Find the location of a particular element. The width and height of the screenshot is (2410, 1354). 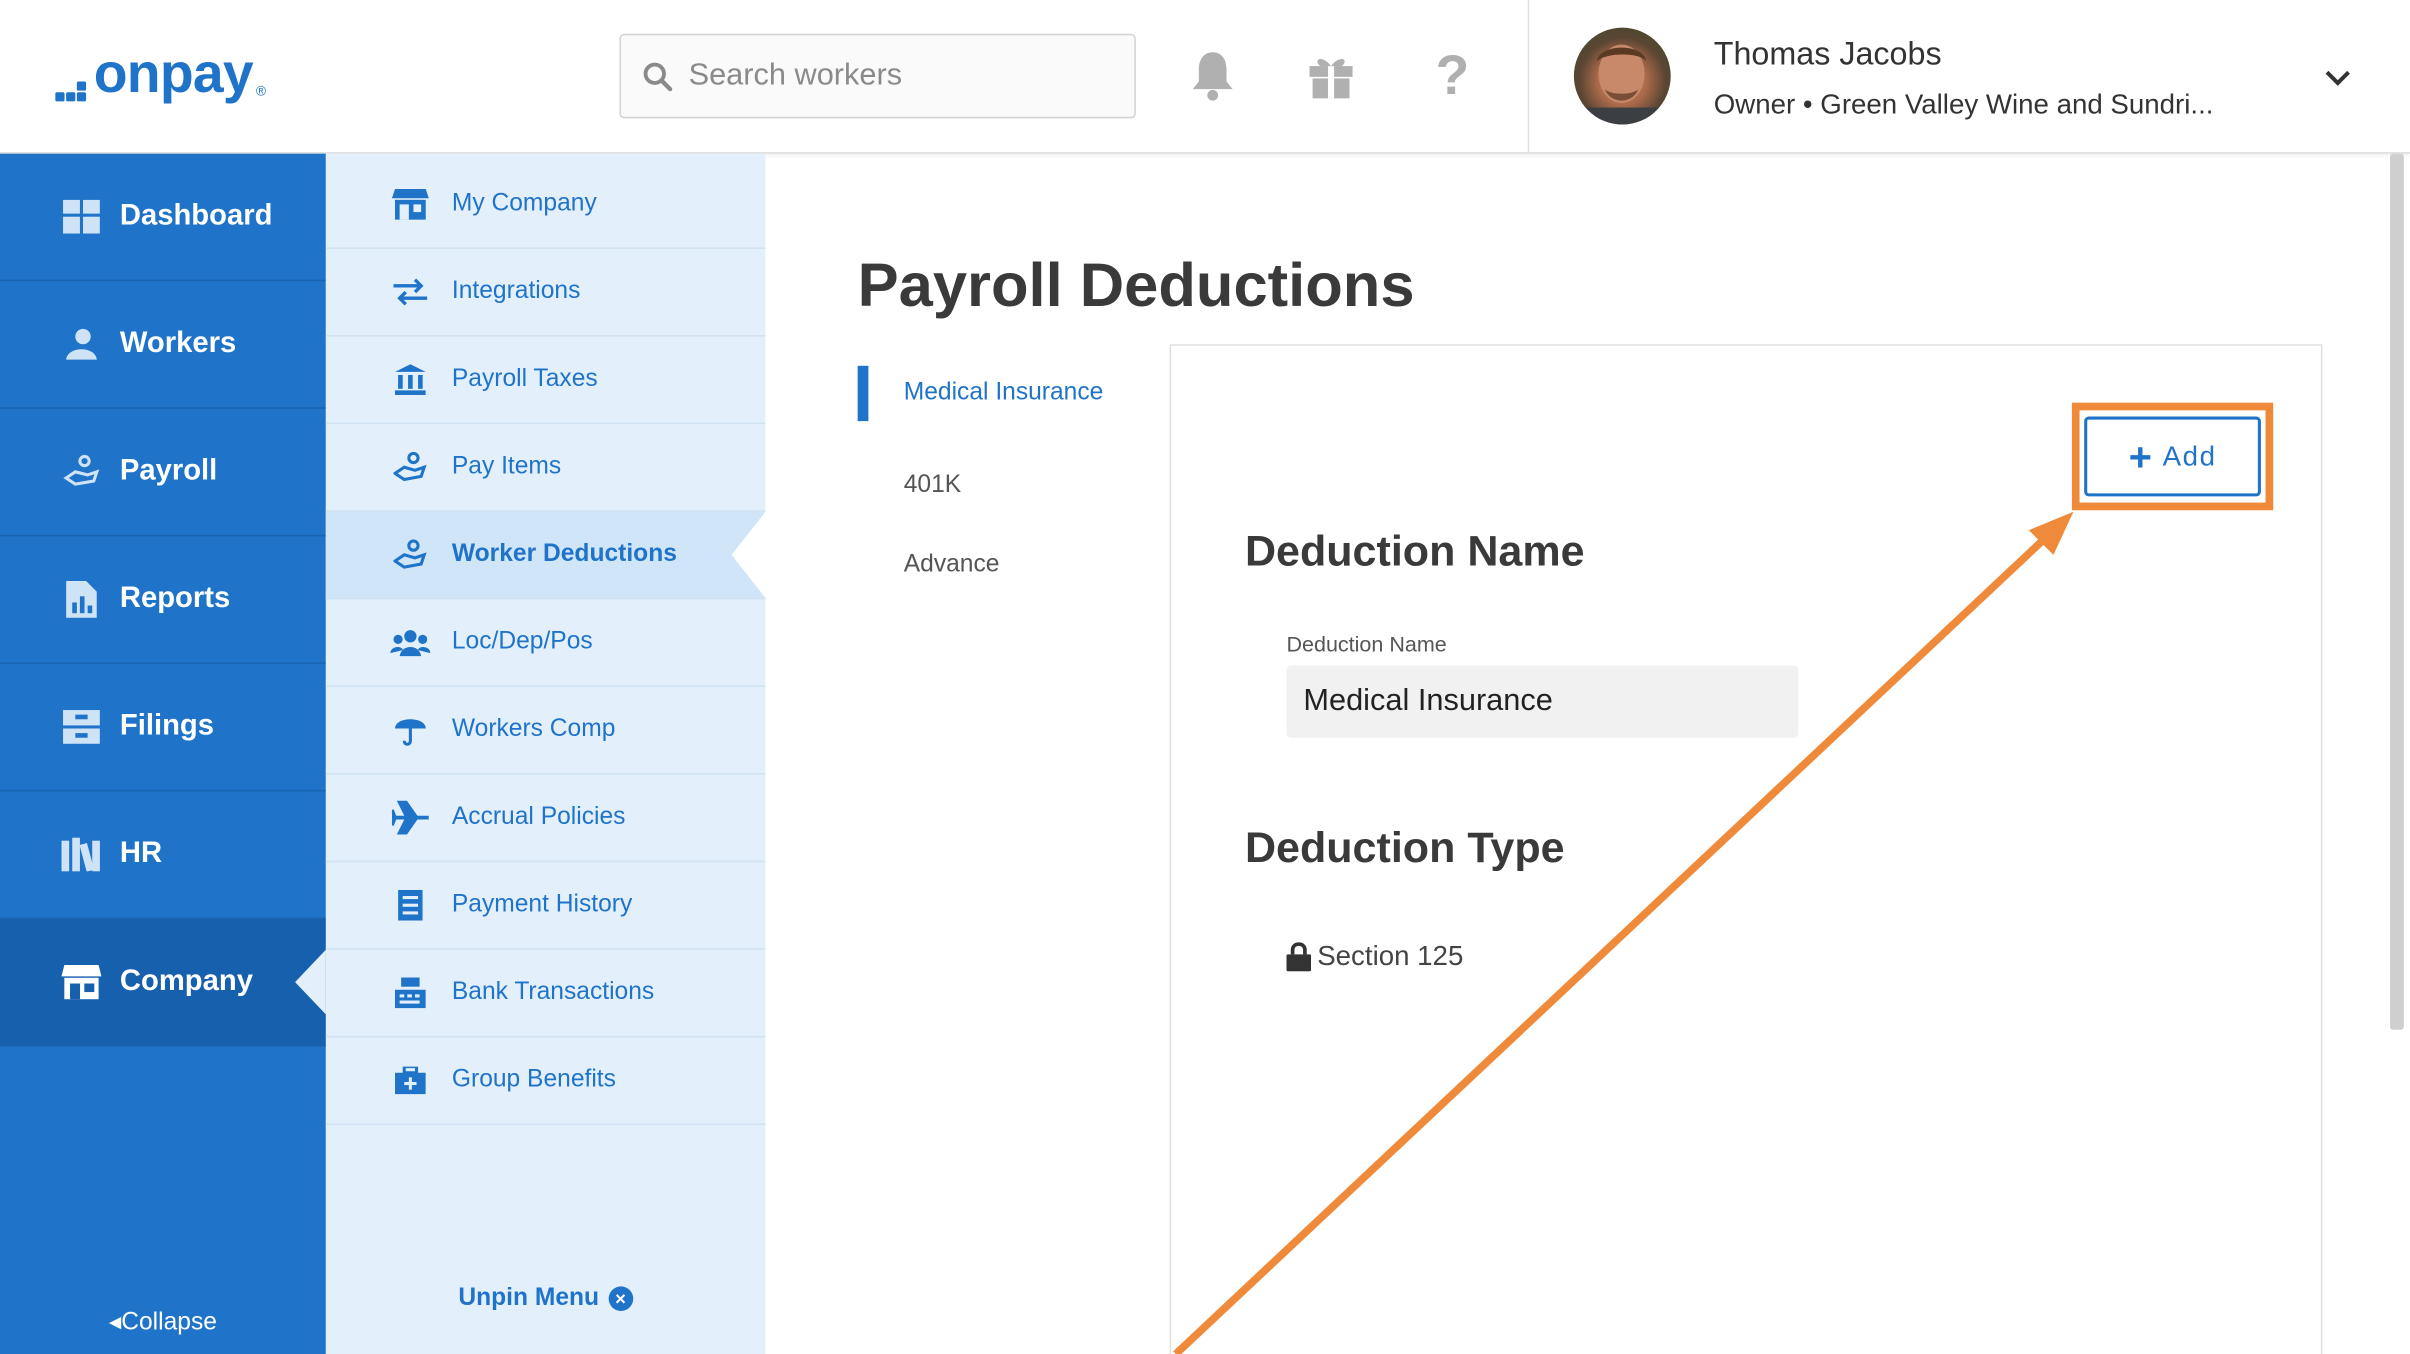

search-box is located at coordinates (877, 76).